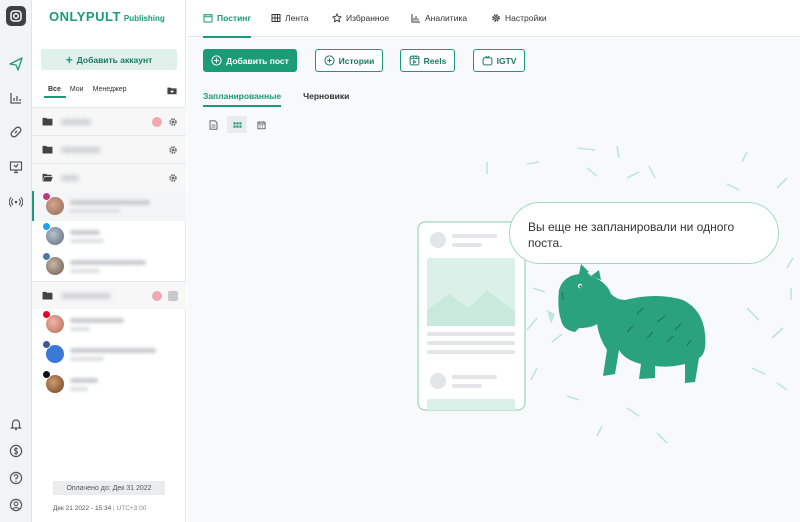 The width and height of the screenshot is (800, 522). I want to click on chart-icon, so click(415, 18).